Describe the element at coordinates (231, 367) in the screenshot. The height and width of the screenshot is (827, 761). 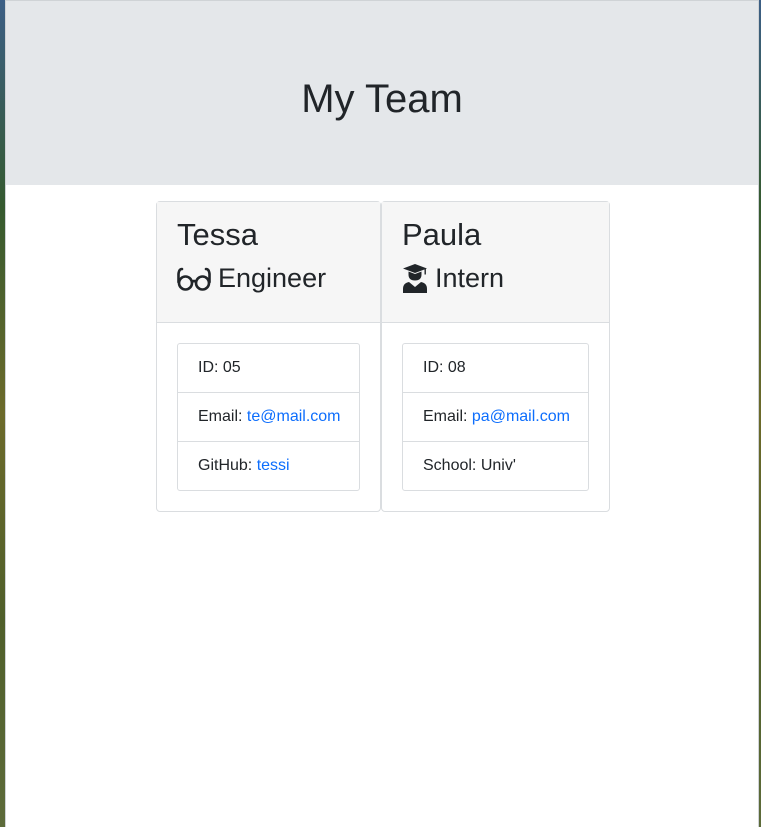
I see `id-value: 05` at that location.